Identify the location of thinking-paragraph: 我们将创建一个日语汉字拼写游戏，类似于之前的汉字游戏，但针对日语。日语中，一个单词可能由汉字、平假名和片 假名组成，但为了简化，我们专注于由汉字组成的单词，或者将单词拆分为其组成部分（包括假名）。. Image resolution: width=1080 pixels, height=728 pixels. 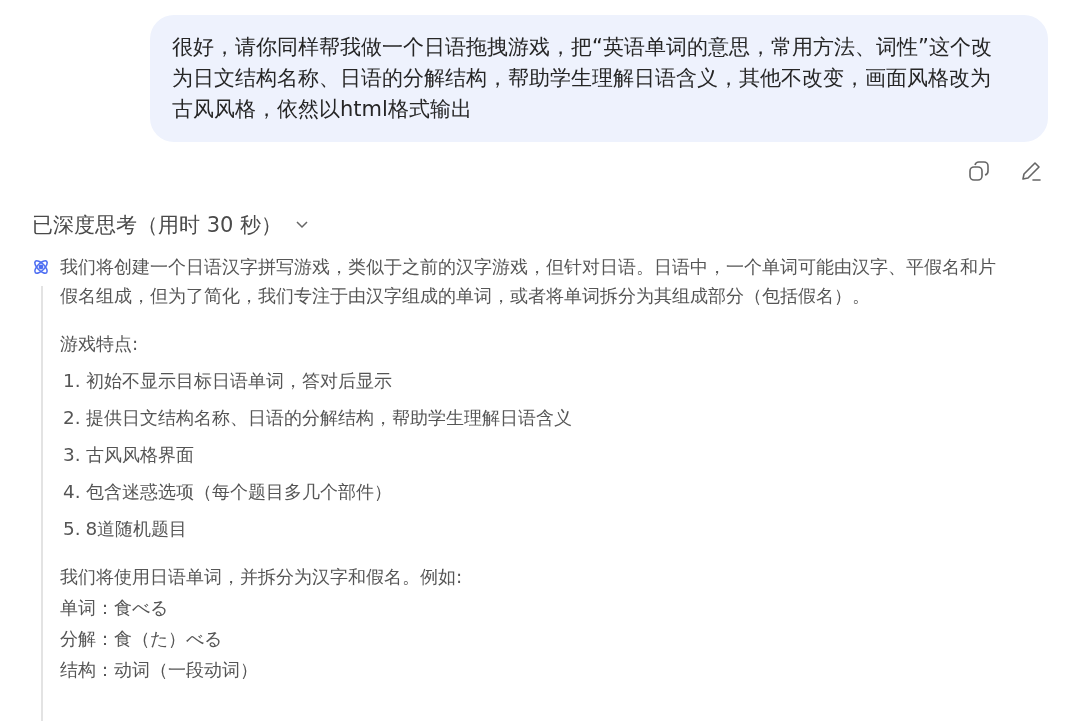
(528, 281).